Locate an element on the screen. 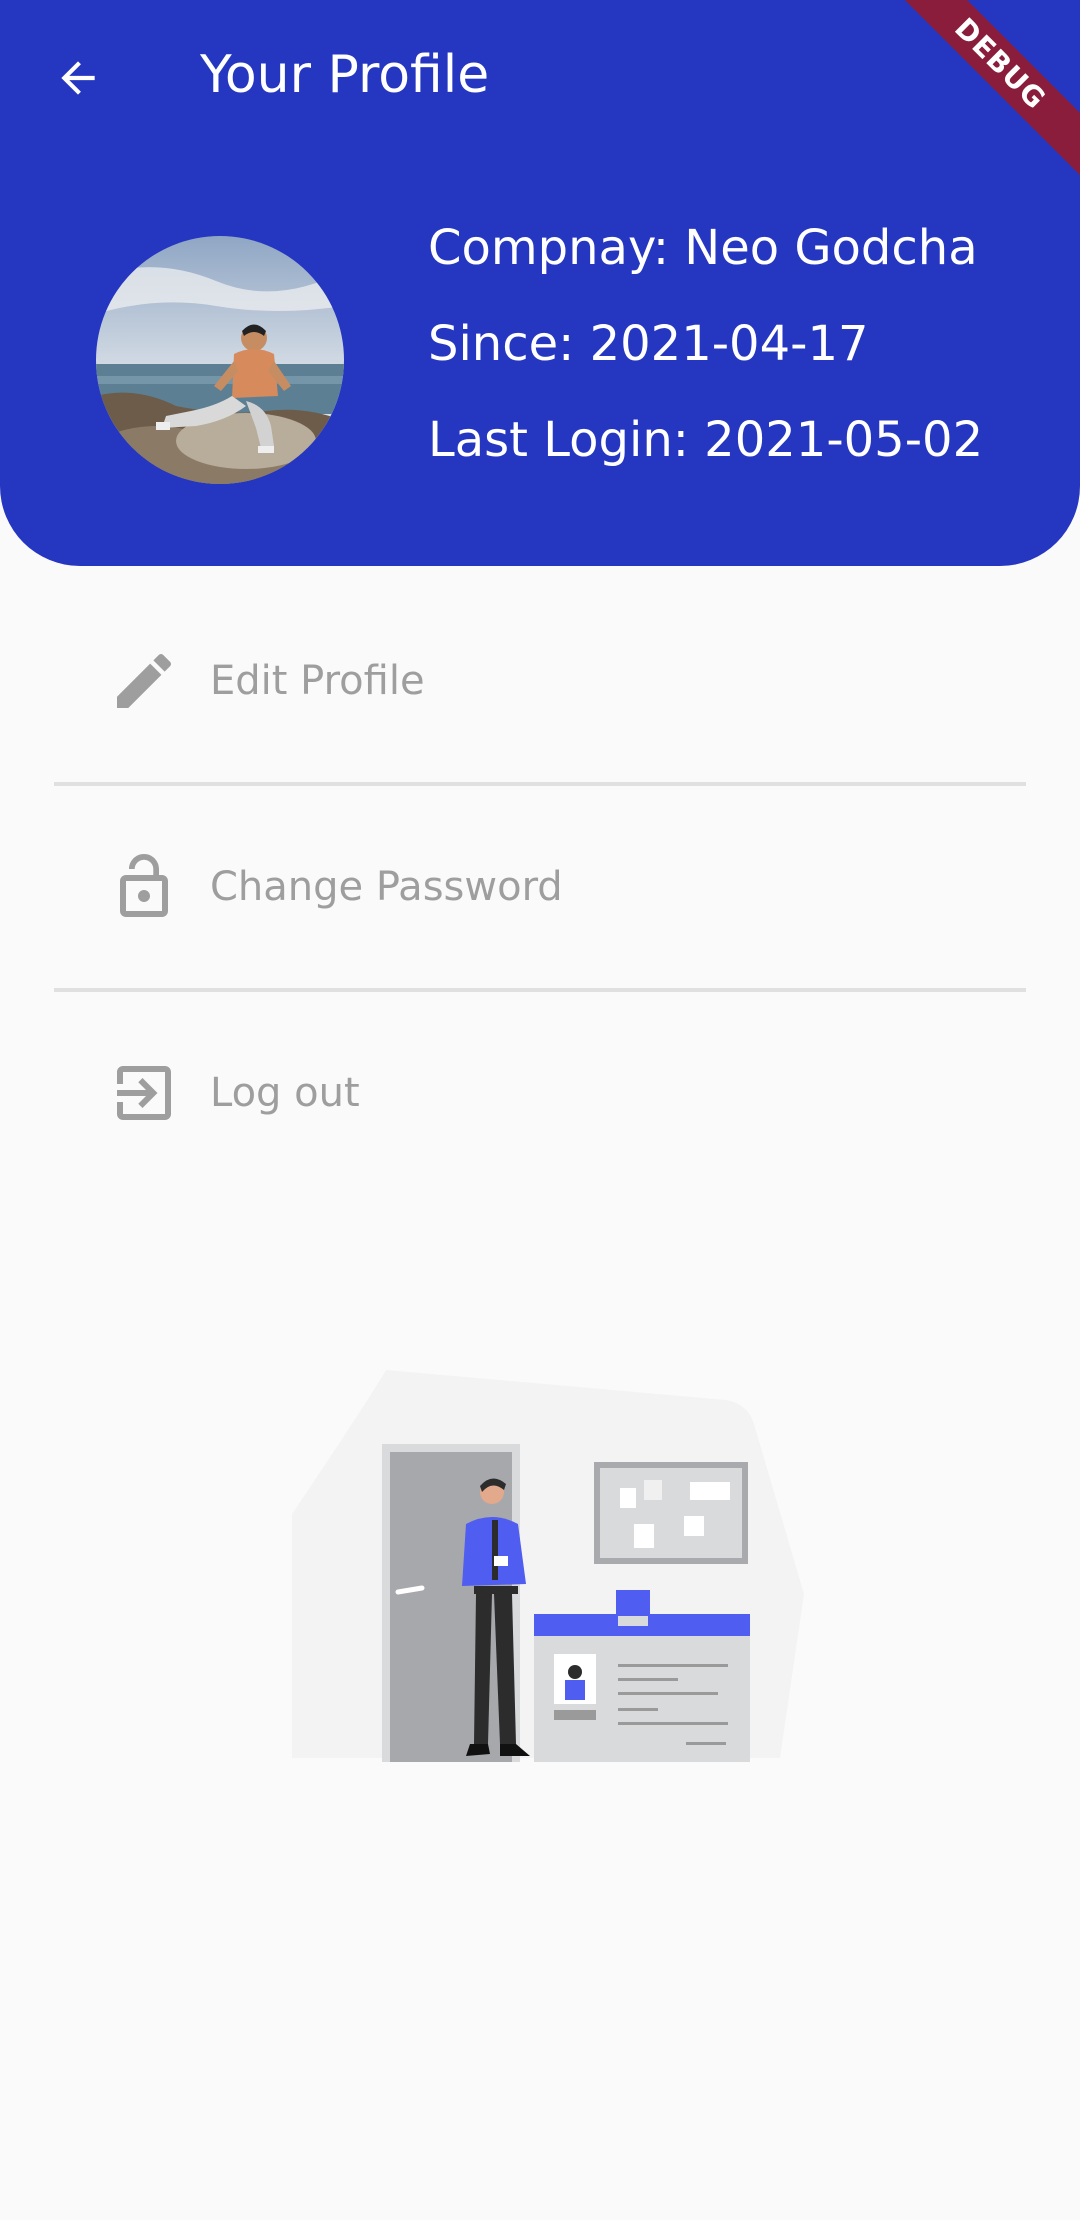  edit-profile-label: Edit Profile is located at coordinates (317, 681).